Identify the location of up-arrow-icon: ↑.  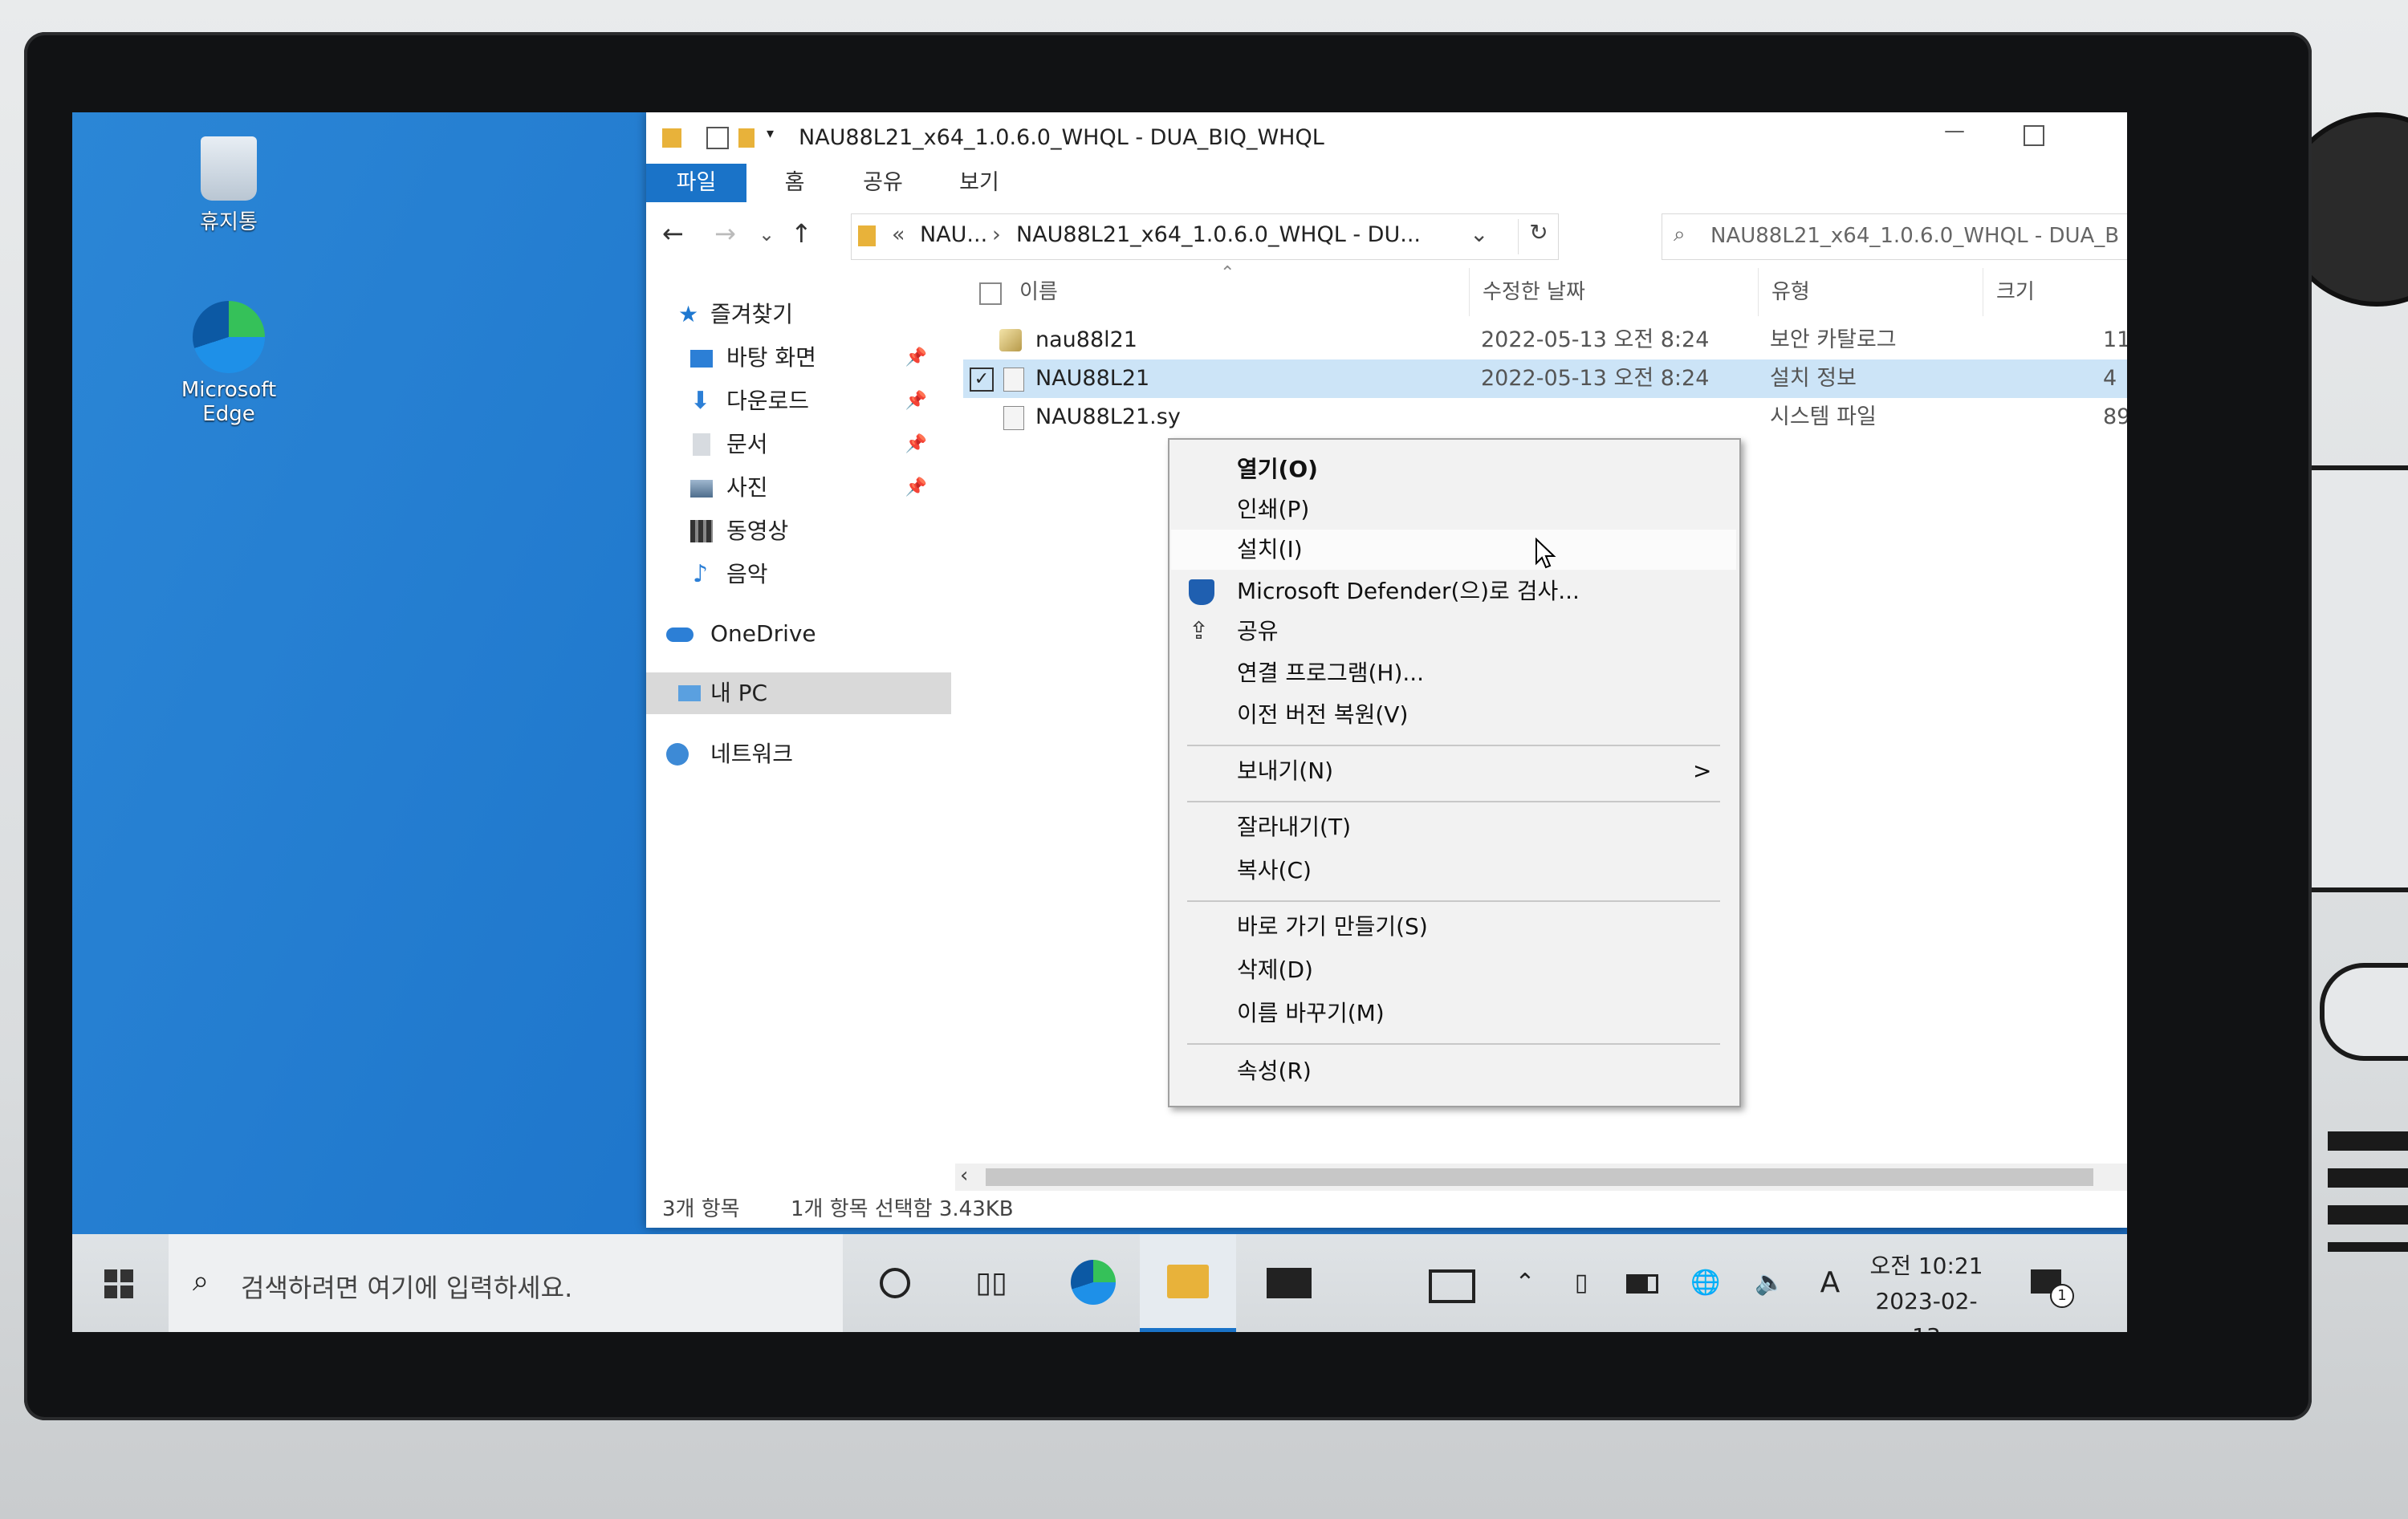
(801, 234).